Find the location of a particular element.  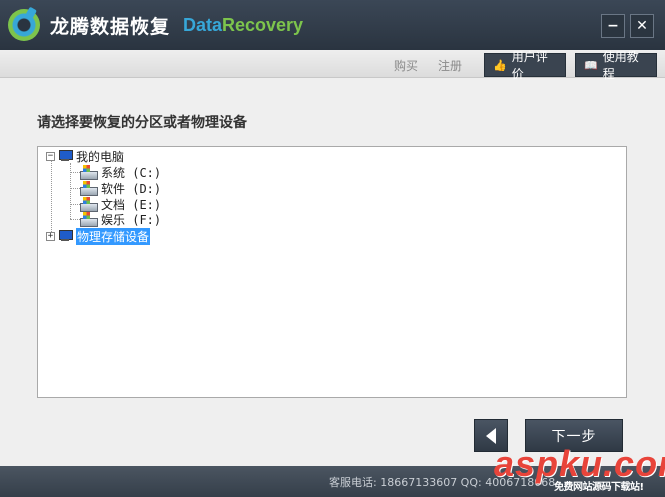

tree-node-drive-d: 软件 (D:) is located at coordinates (120, 188).